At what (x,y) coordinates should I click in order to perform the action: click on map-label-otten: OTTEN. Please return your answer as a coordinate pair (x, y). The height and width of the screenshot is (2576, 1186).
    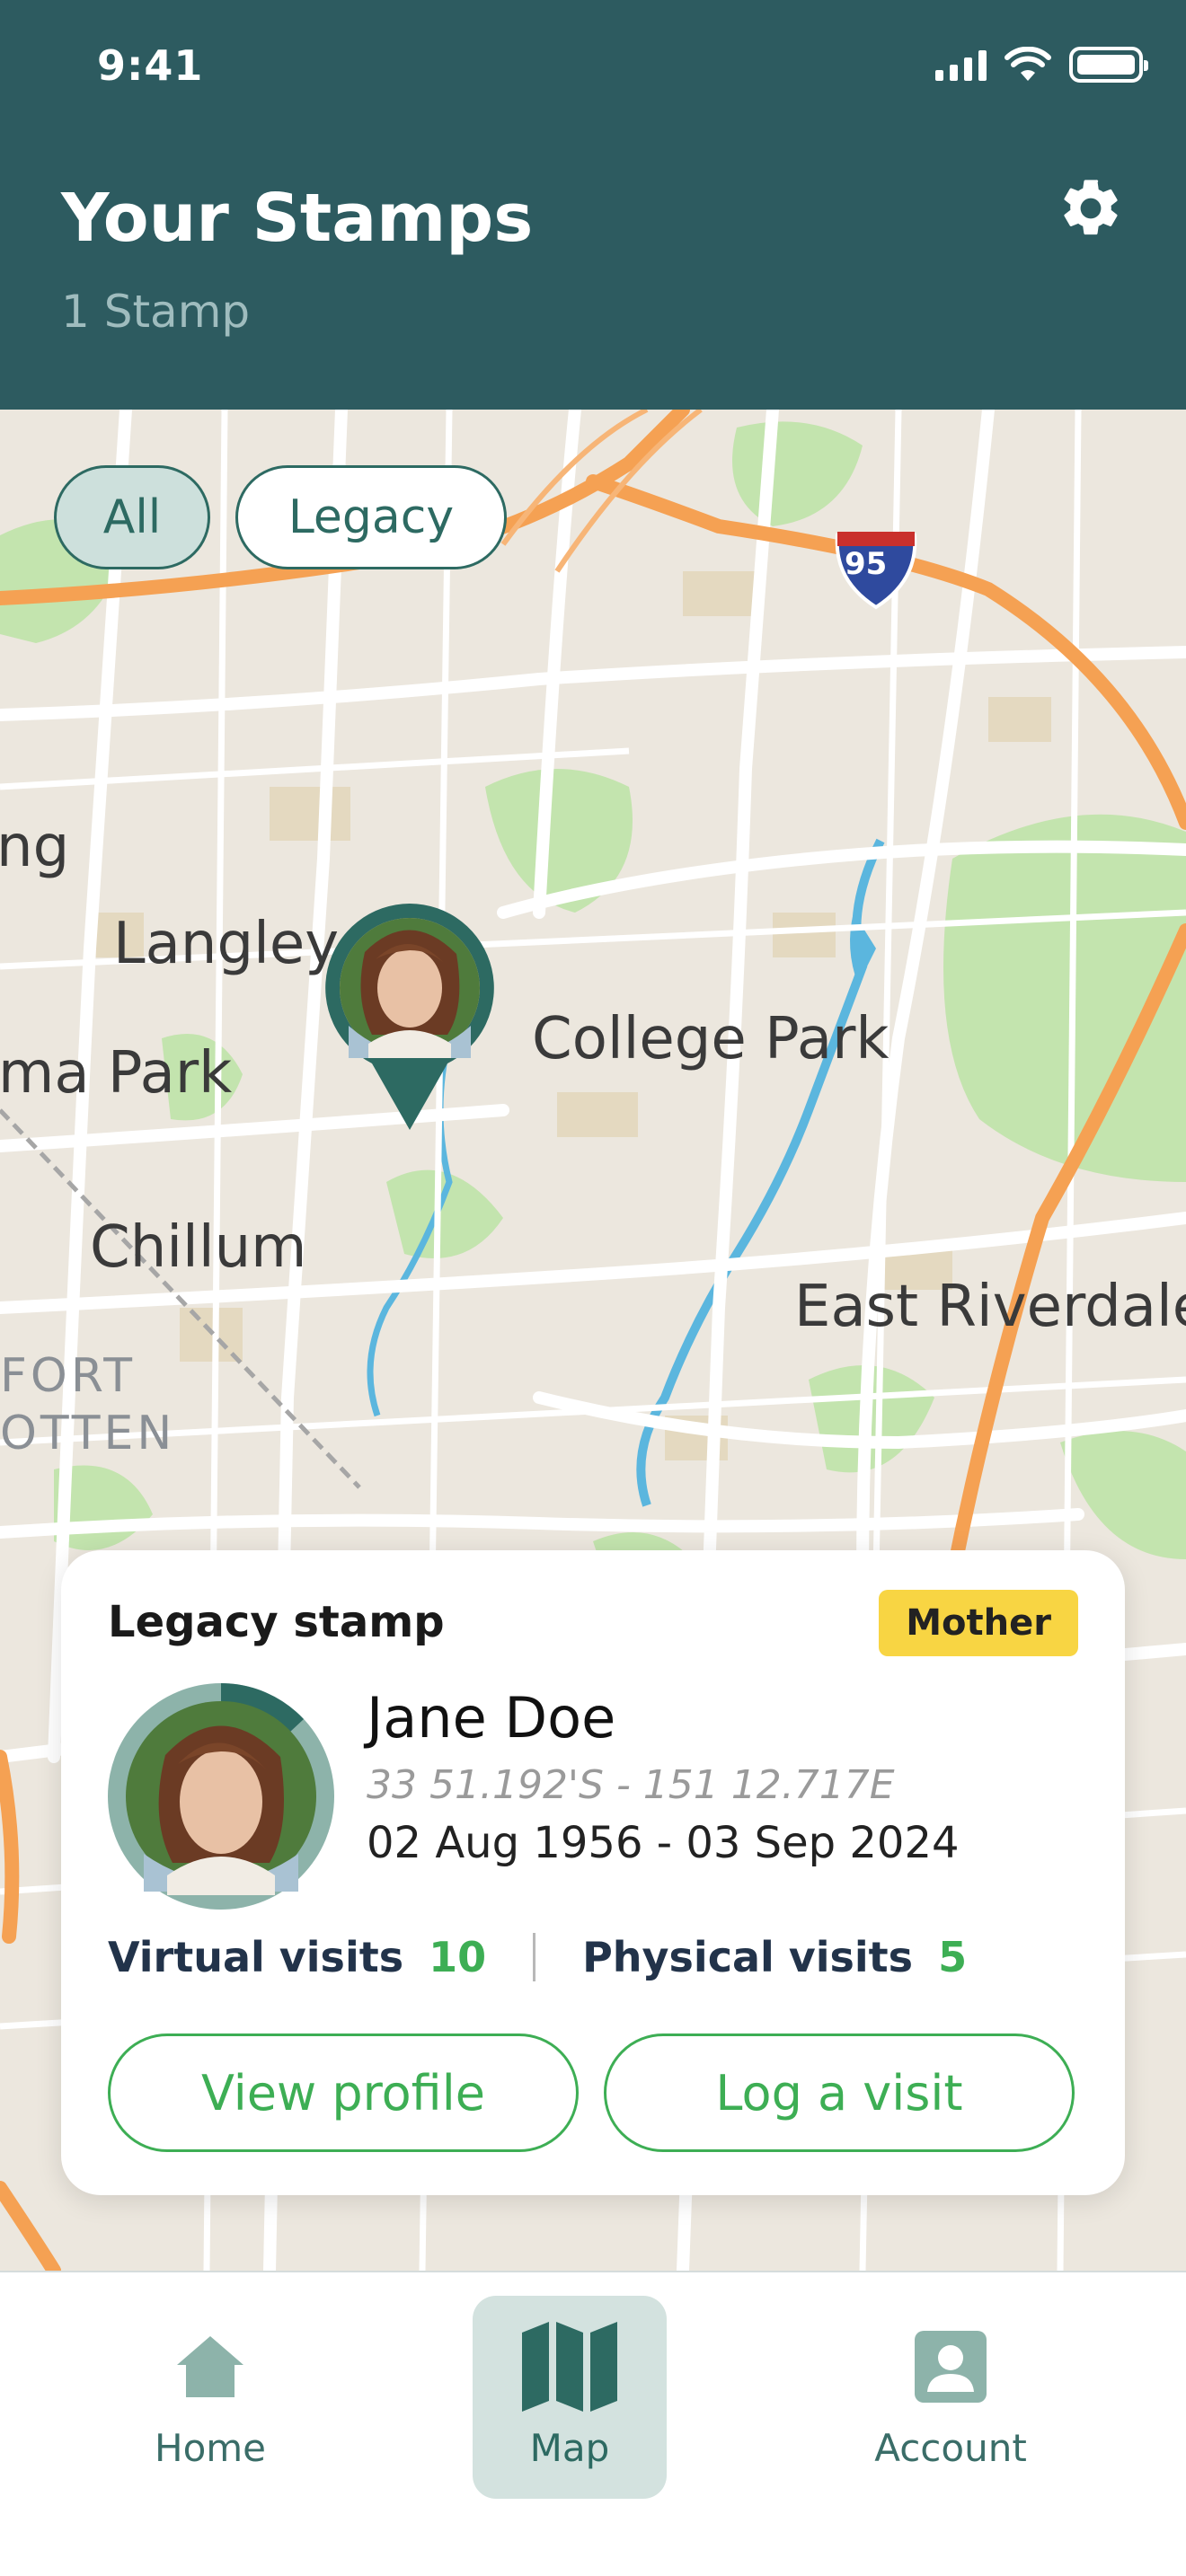
    Looking at the image, I should click on (88, 1433).